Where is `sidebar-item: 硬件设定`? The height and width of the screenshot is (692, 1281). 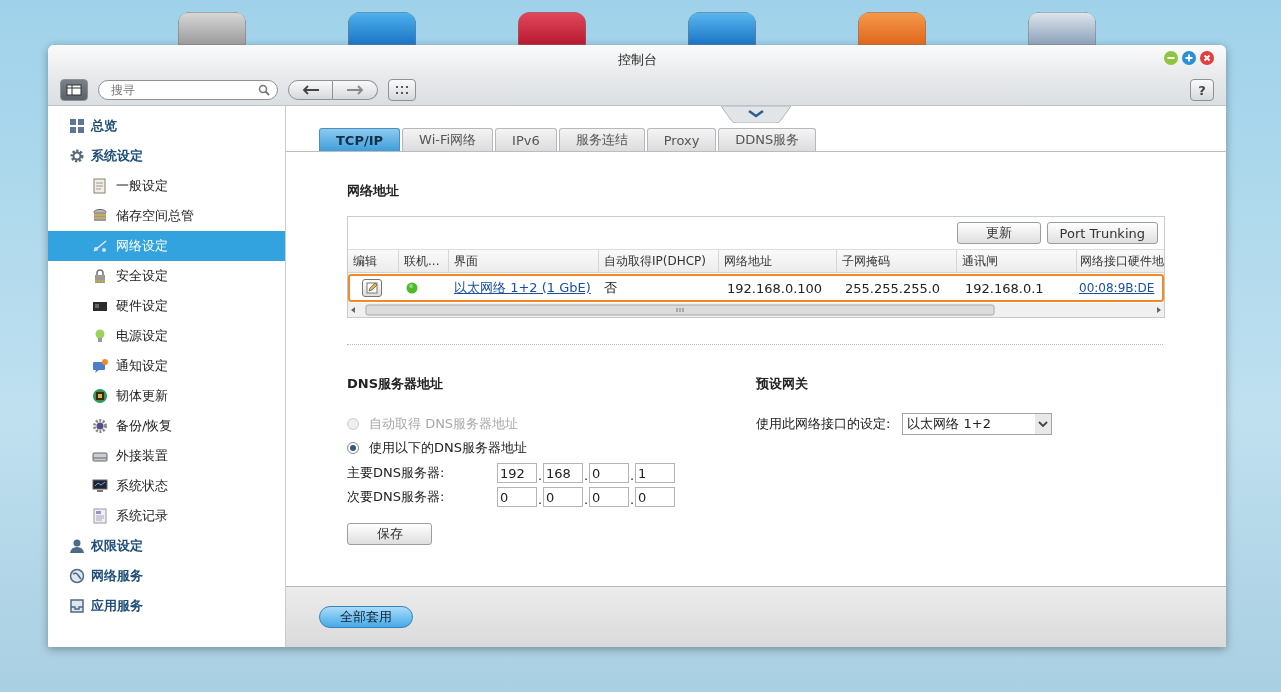
sidebar-item: 硬件设定 is located at coordinates (166, 306).